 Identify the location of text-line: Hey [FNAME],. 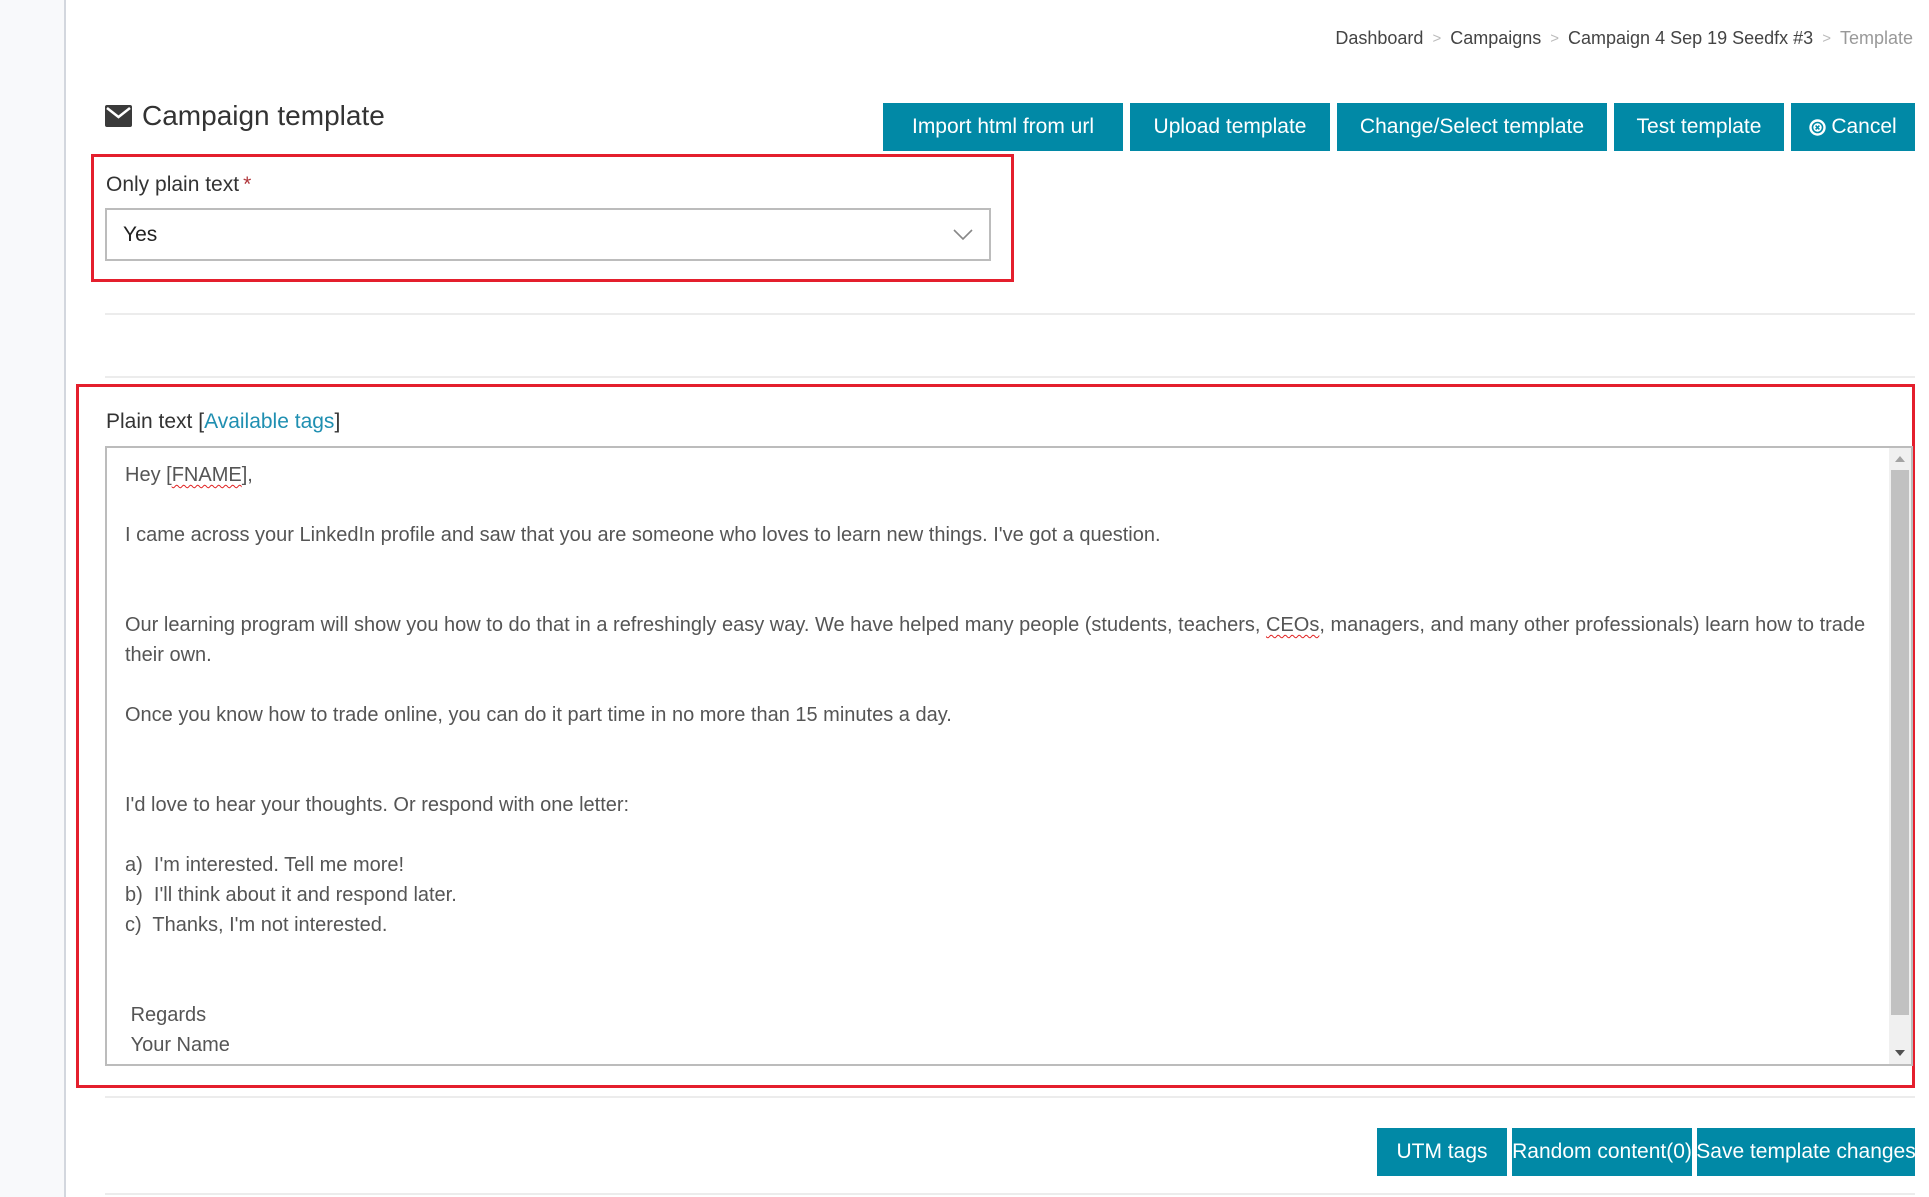
(189, 475).